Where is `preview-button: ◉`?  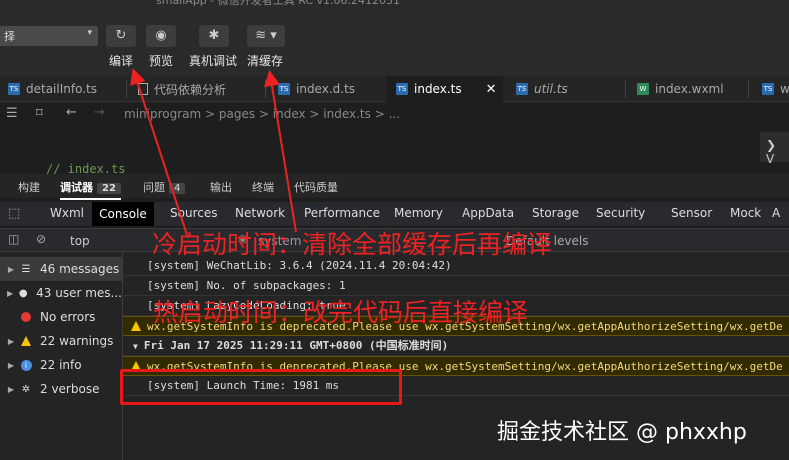 preview-button: ◉ is located at coordinates (161, 36).